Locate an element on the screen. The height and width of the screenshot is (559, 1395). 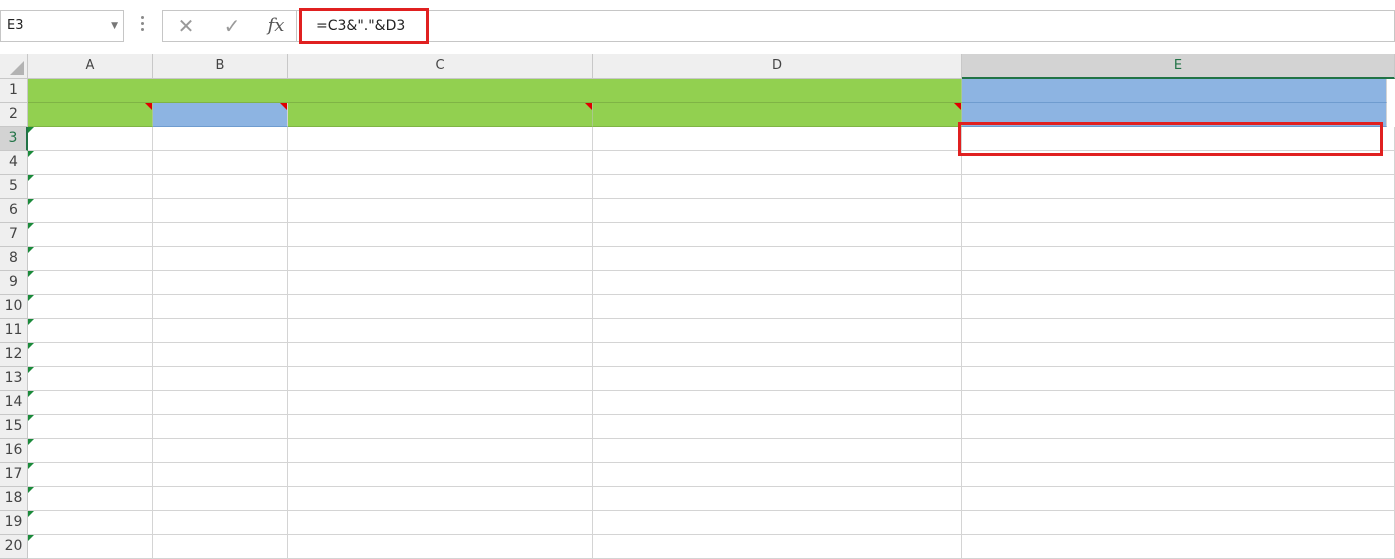
row-header-10: 10 is located at coordinates (14, 307).